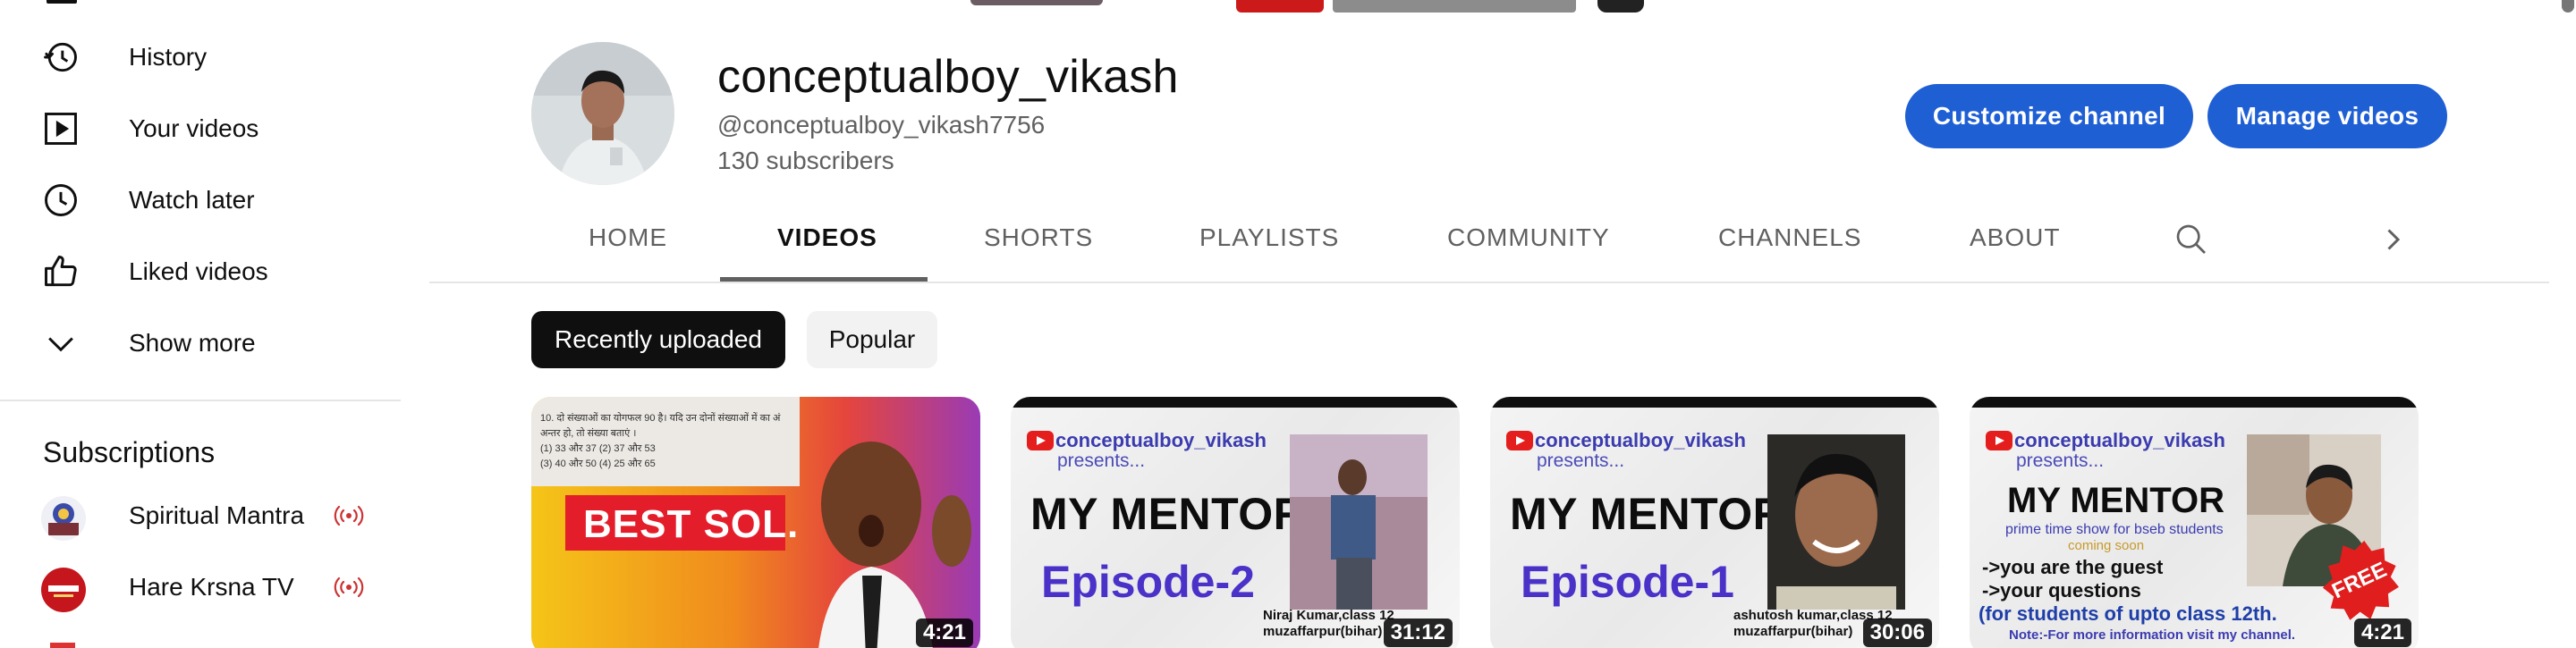  Describe the element at coordinates (1454, 6) in the screenshot. I see `cutoff-subscribed-button` at that location.